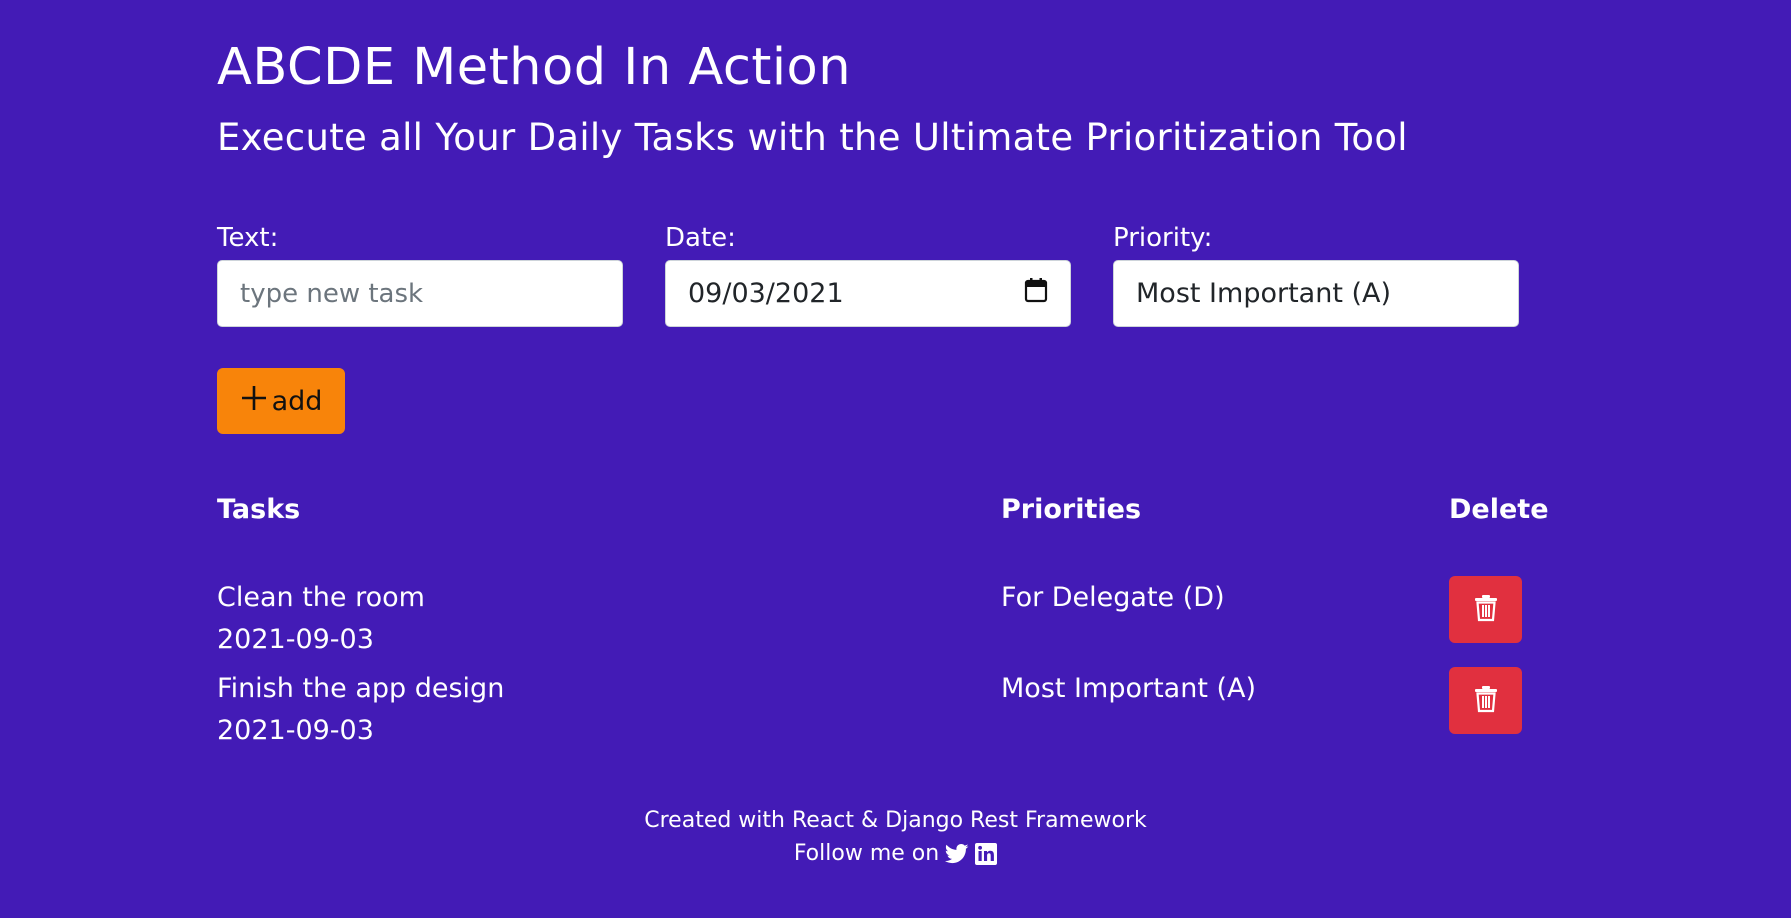 This screenshot has height=918, width=1791. What do you see at coordinates (297, 401) in the screenshot?
I see `add-button-label: add` at bounding box center [297, 401].